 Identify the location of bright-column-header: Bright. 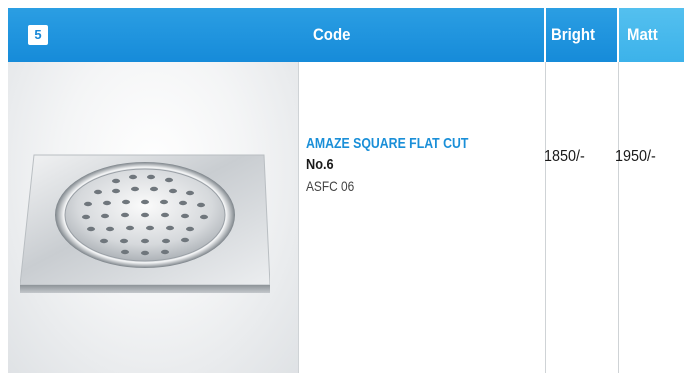
(573, 34).